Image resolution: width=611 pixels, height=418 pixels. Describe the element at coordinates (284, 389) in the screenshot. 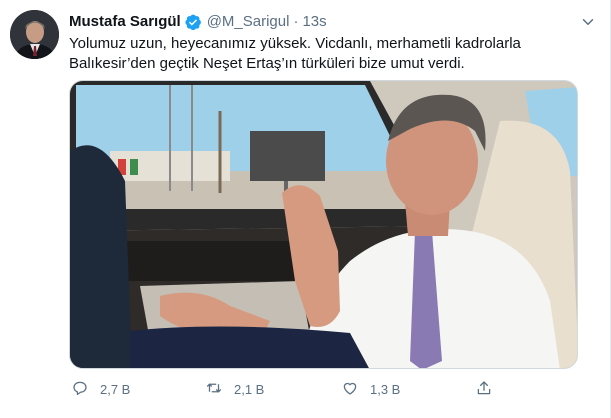

I see `tweet-actions: 2,7 B 2,1 B 1,3 B` at that location.